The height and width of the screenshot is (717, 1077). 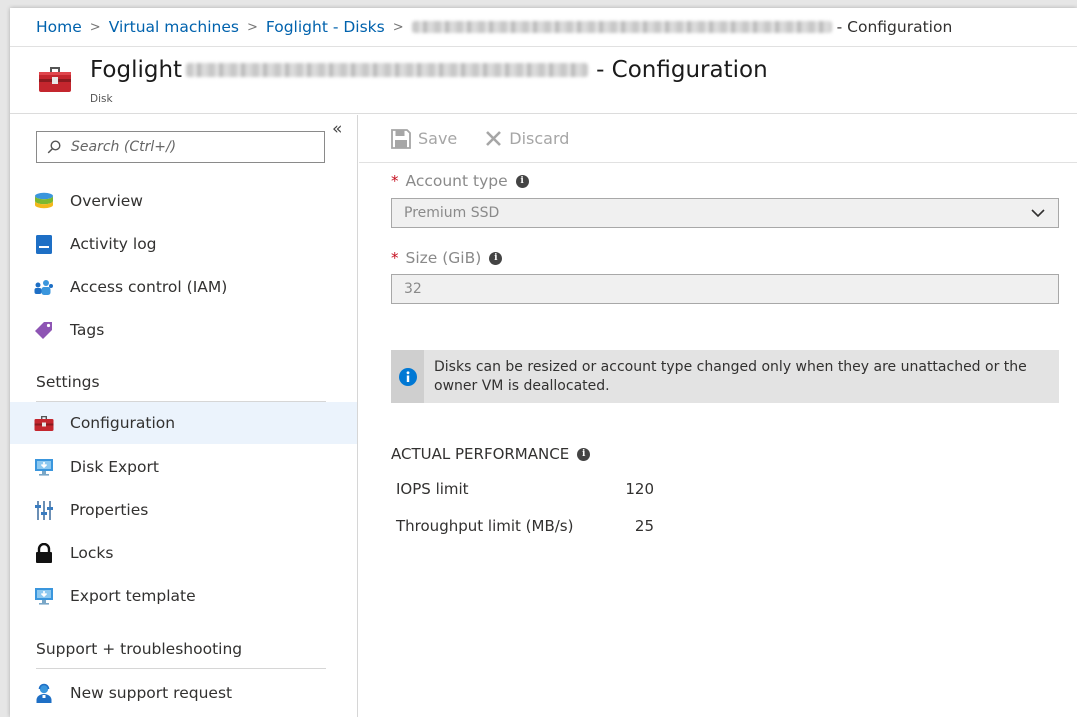 What do you see at coordinates (44, 693) in the screenshot?
I see `support-person-icon` at bounding box center [44, 693].